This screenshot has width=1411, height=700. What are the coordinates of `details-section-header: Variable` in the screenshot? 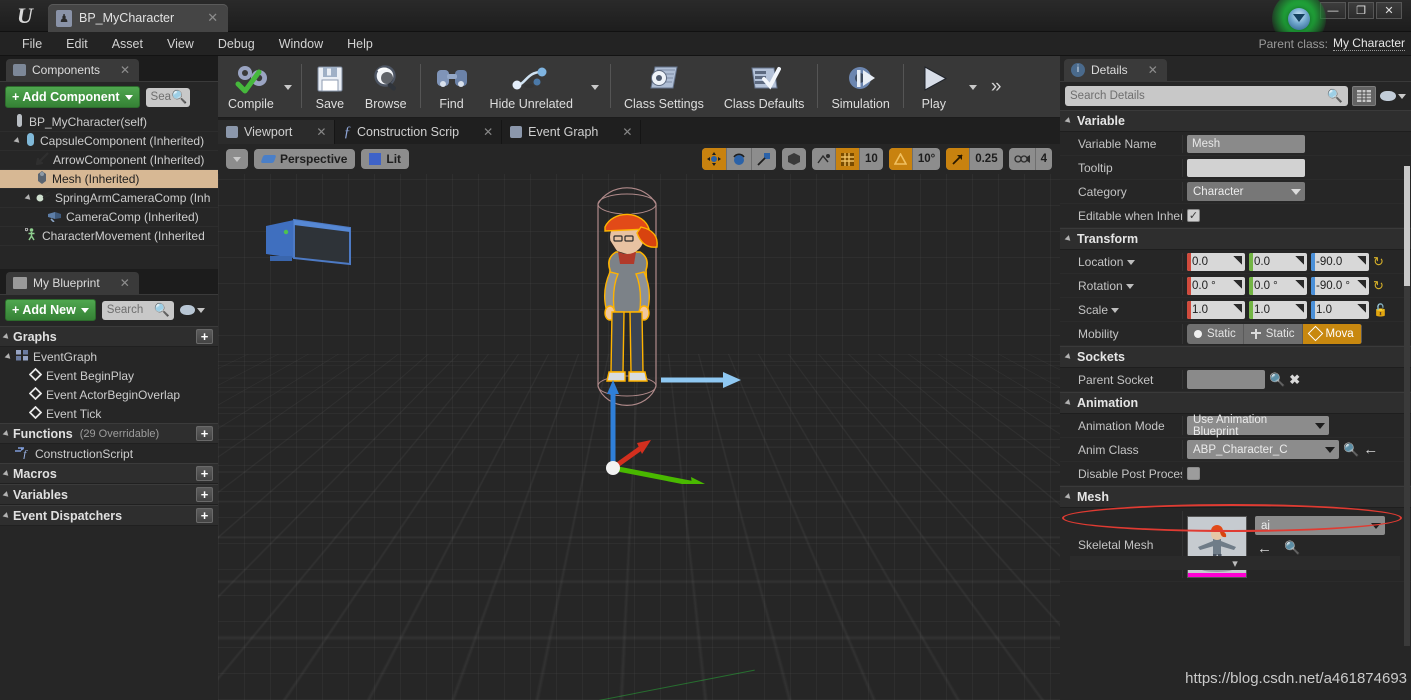 It's located at (1235, 121).